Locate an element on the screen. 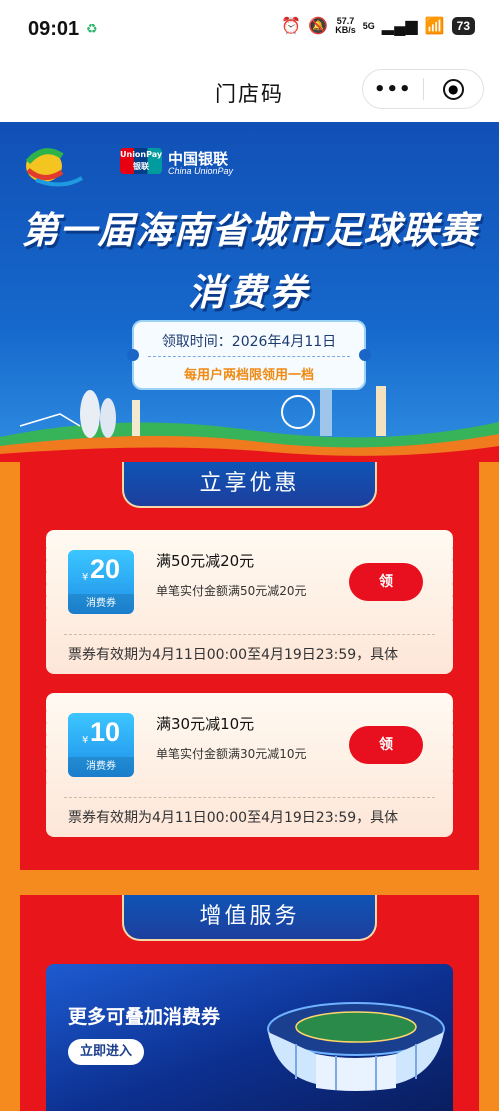 This screenshot has height=1111, width=499. claim-time: 领取时间：2026年4月11日 is located at coordinates (249, 342).